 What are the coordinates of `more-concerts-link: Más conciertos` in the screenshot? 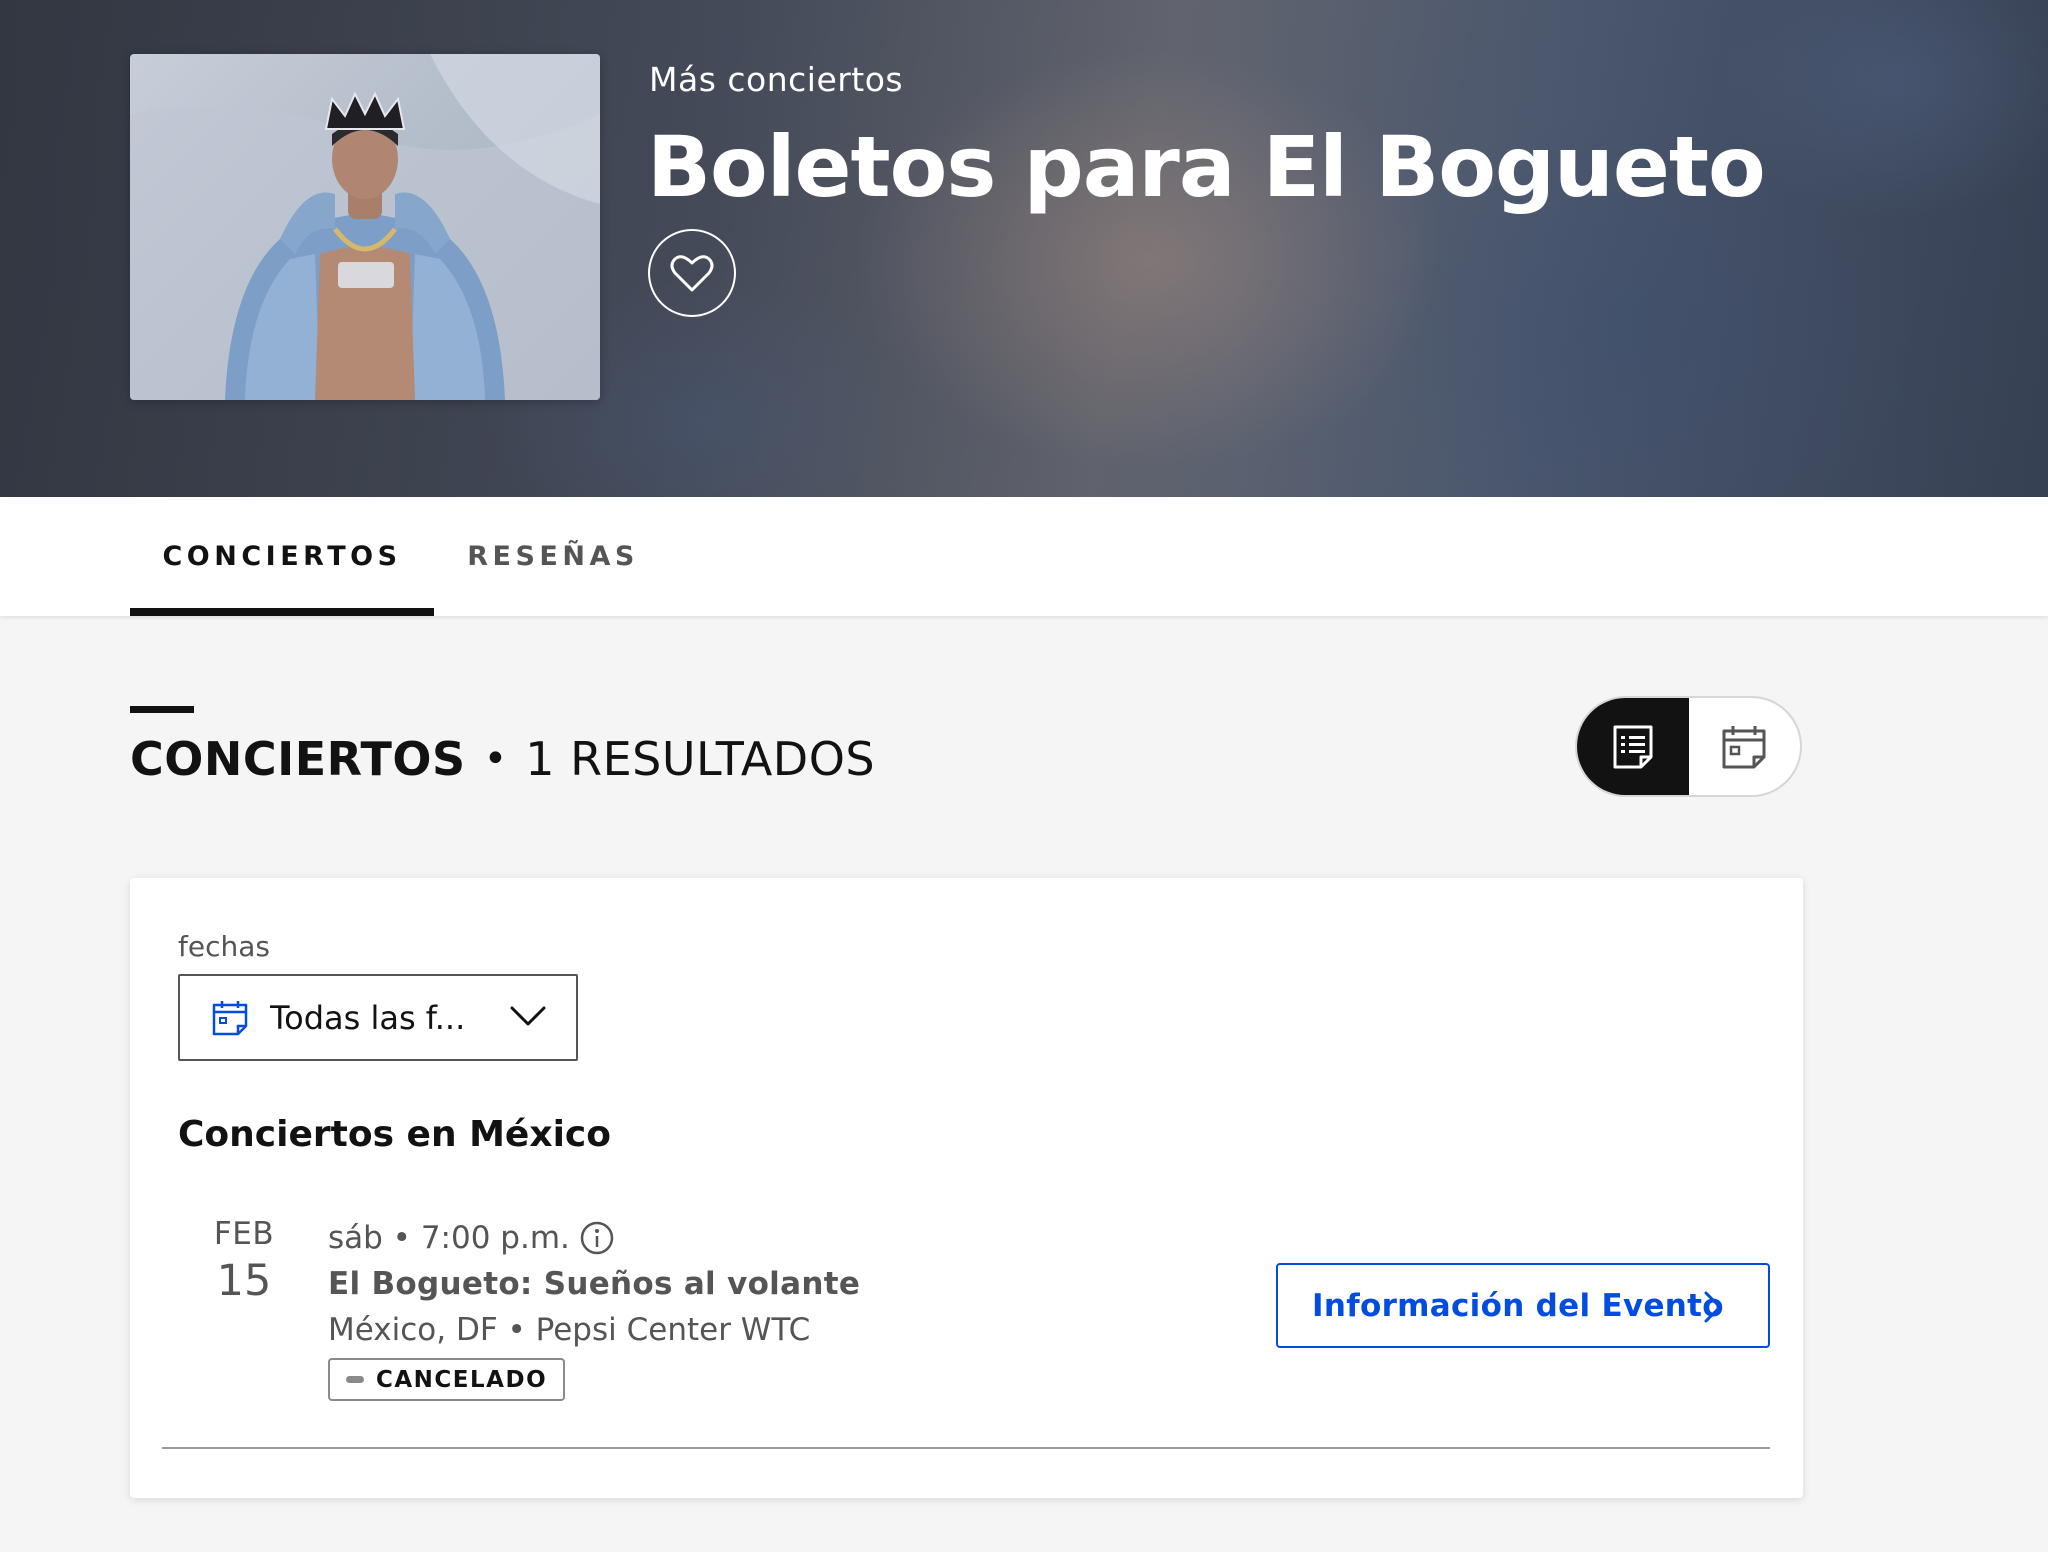 It's located at (776, 79).